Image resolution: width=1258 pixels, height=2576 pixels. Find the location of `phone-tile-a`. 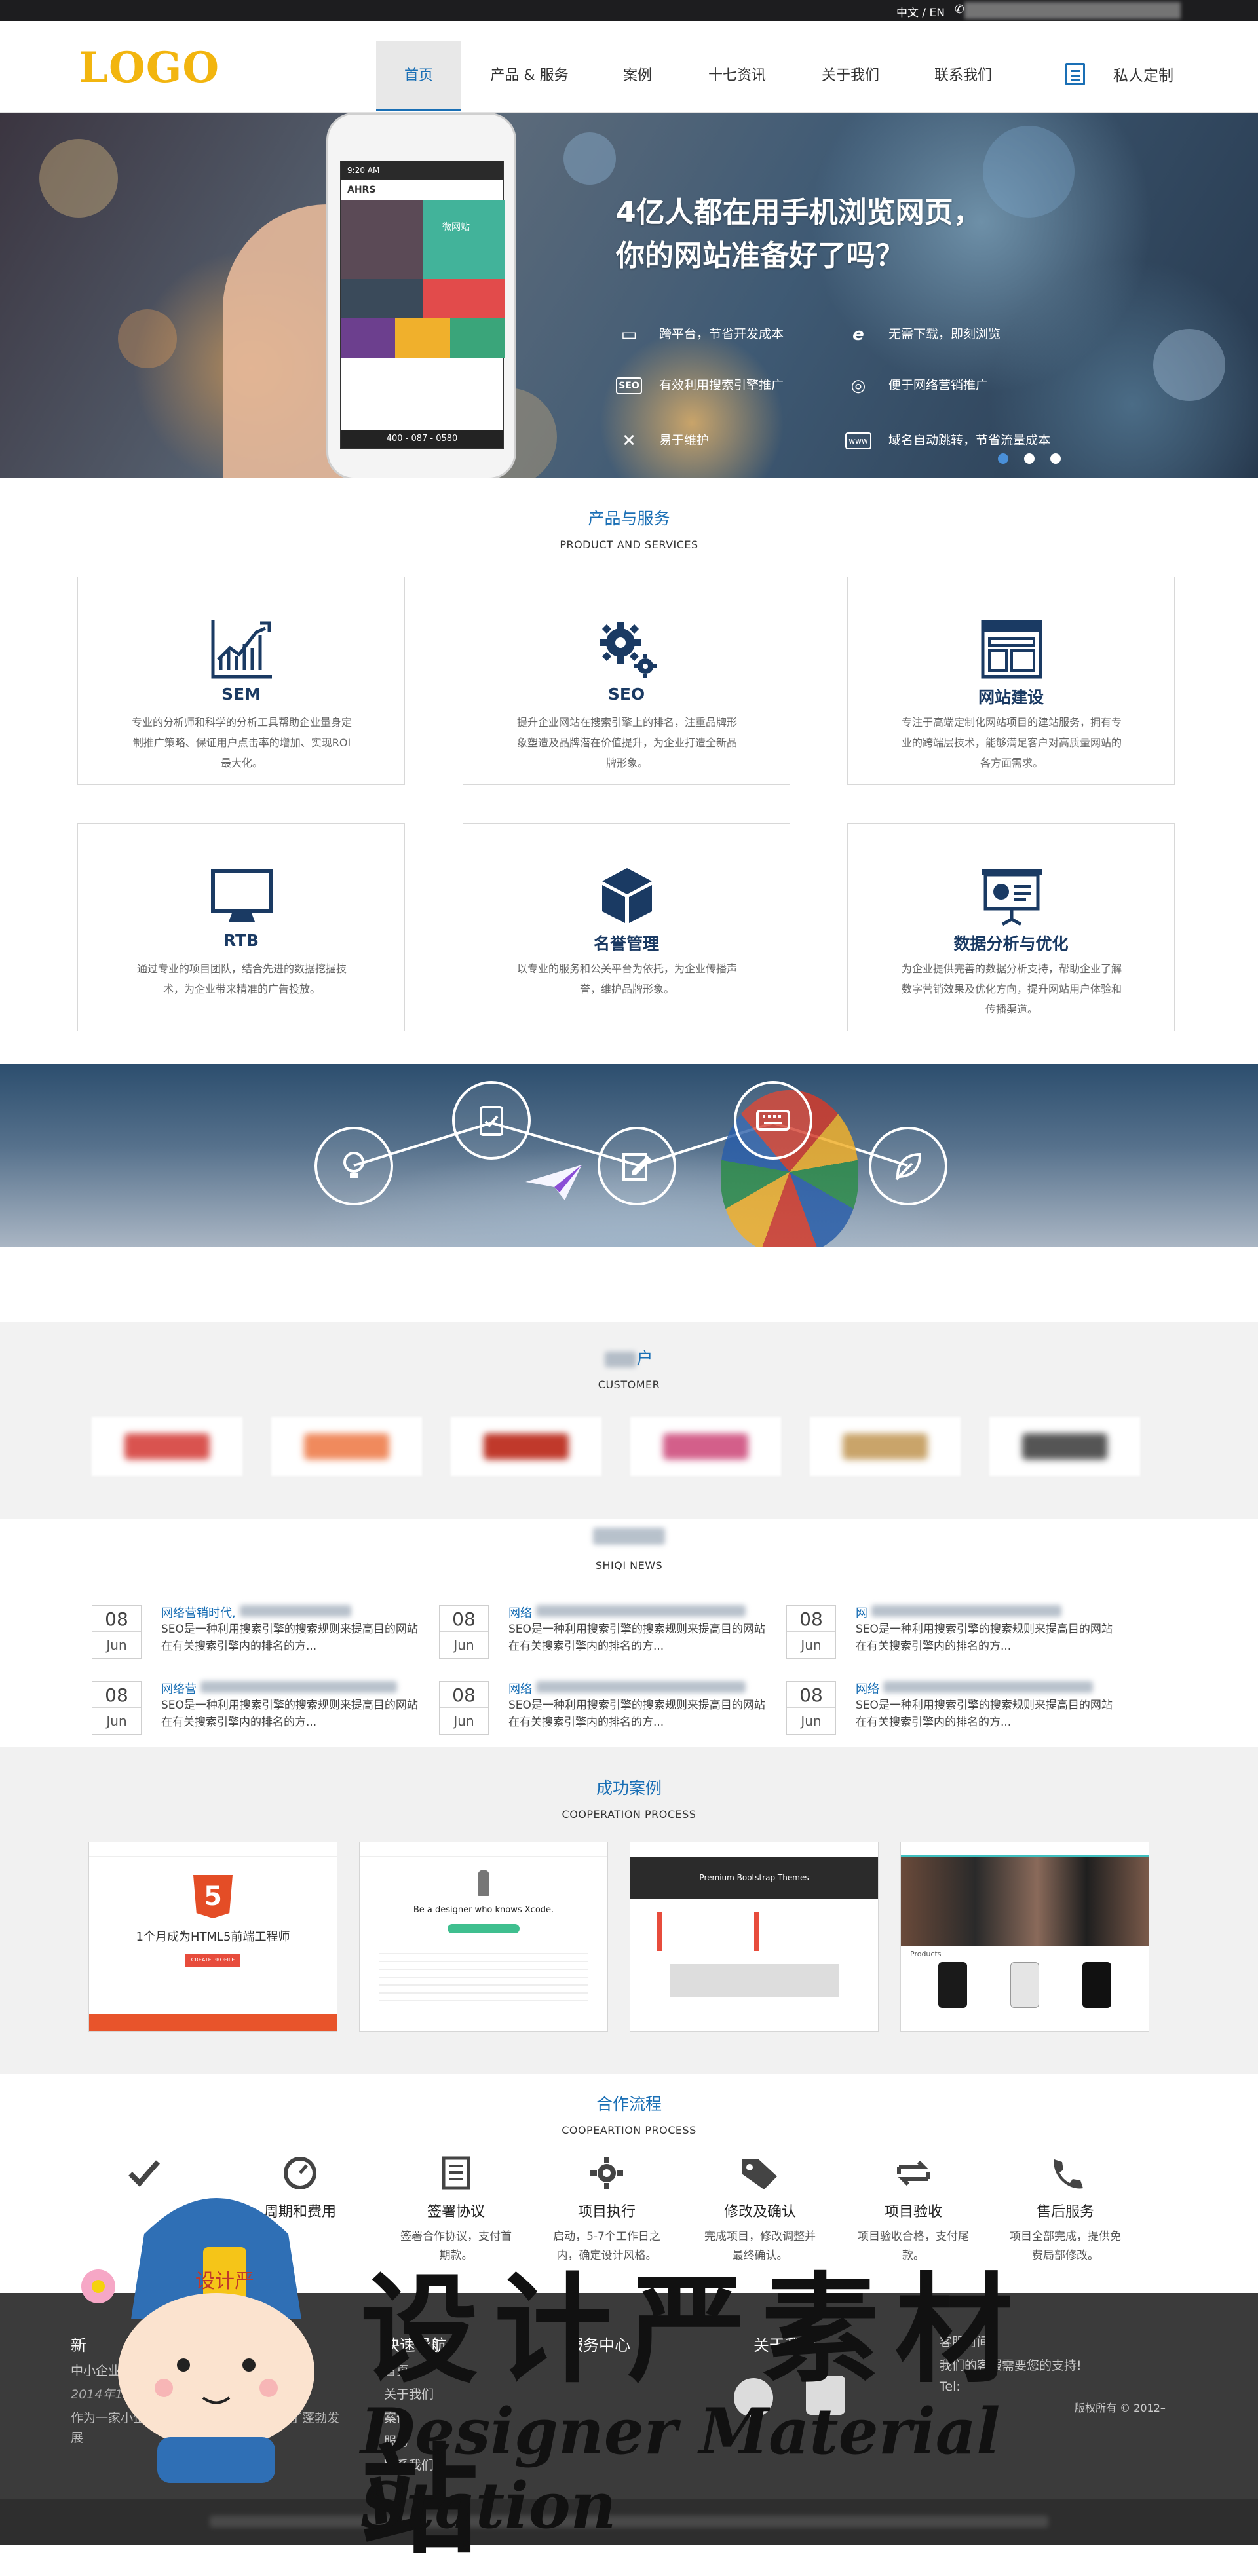

phone-tile-a is located at coordinates (382, 298).